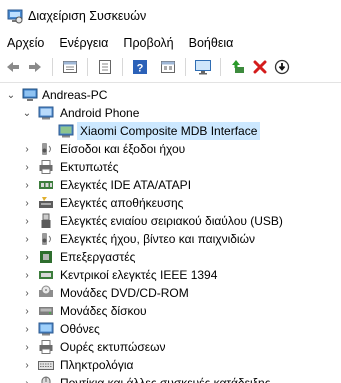  What do you see at coordinates (46, 379) in the screenshot?
I see `mouse-icon` at bounding box center [46, 379].